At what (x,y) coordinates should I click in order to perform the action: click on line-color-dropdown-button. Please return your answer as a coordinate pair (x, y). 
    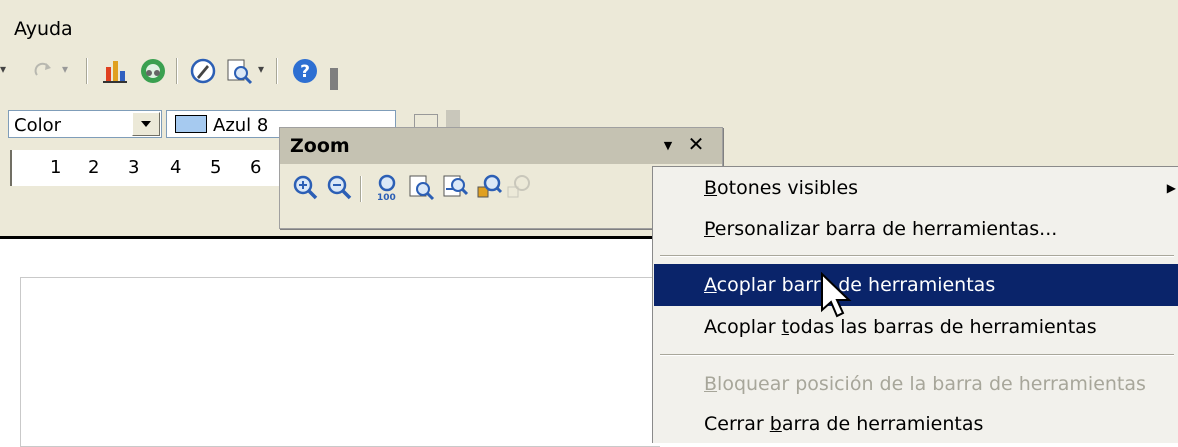
    Looking at the image, I should click on (146, 124).